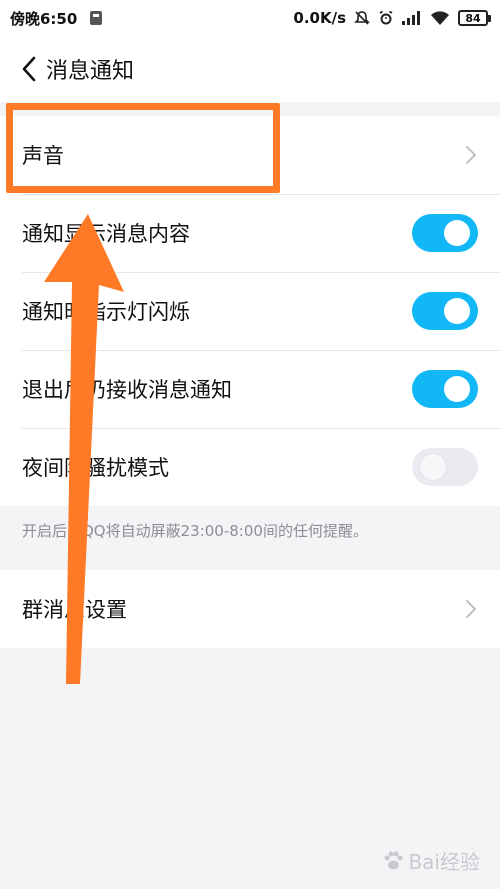 Image resolution: width=500 pixels, height=889 pixels. What do you see at coordinates (250, 69) in the screenshot?
I see `nav-bar: 消息通知` at bounding box center [250, 69].